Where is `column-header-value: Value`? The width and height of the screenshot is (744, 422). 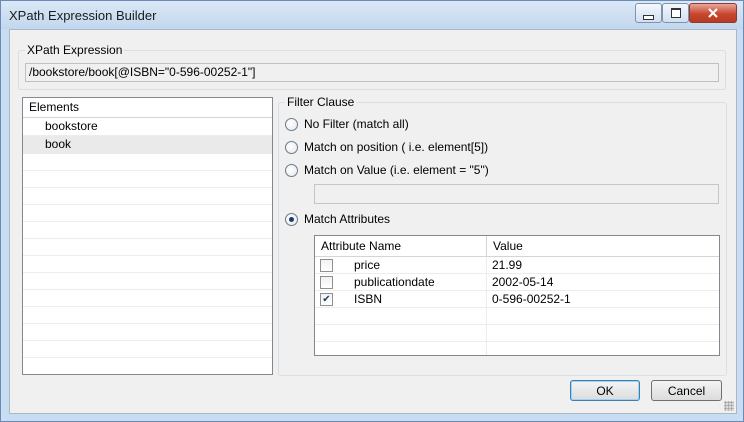 column-header-value: Value is located at coordinates (505, 246).